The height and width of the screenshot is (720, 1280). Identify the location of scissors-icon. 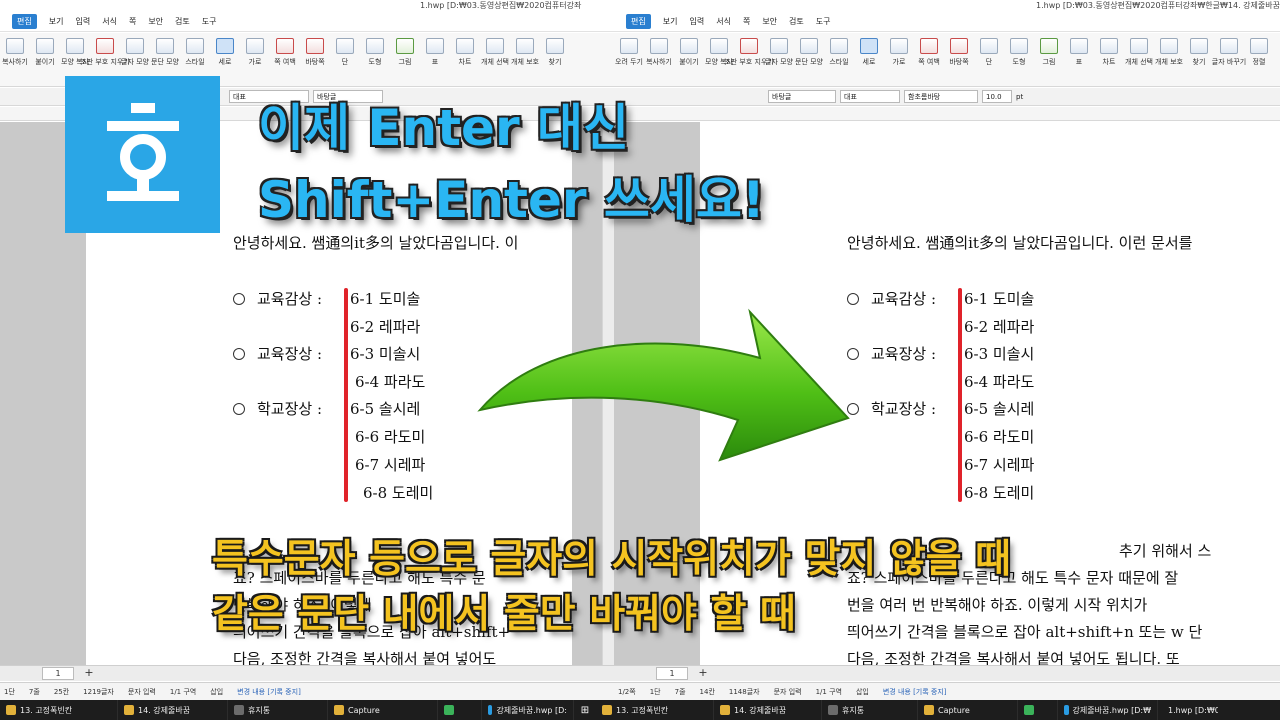
(629, 46).